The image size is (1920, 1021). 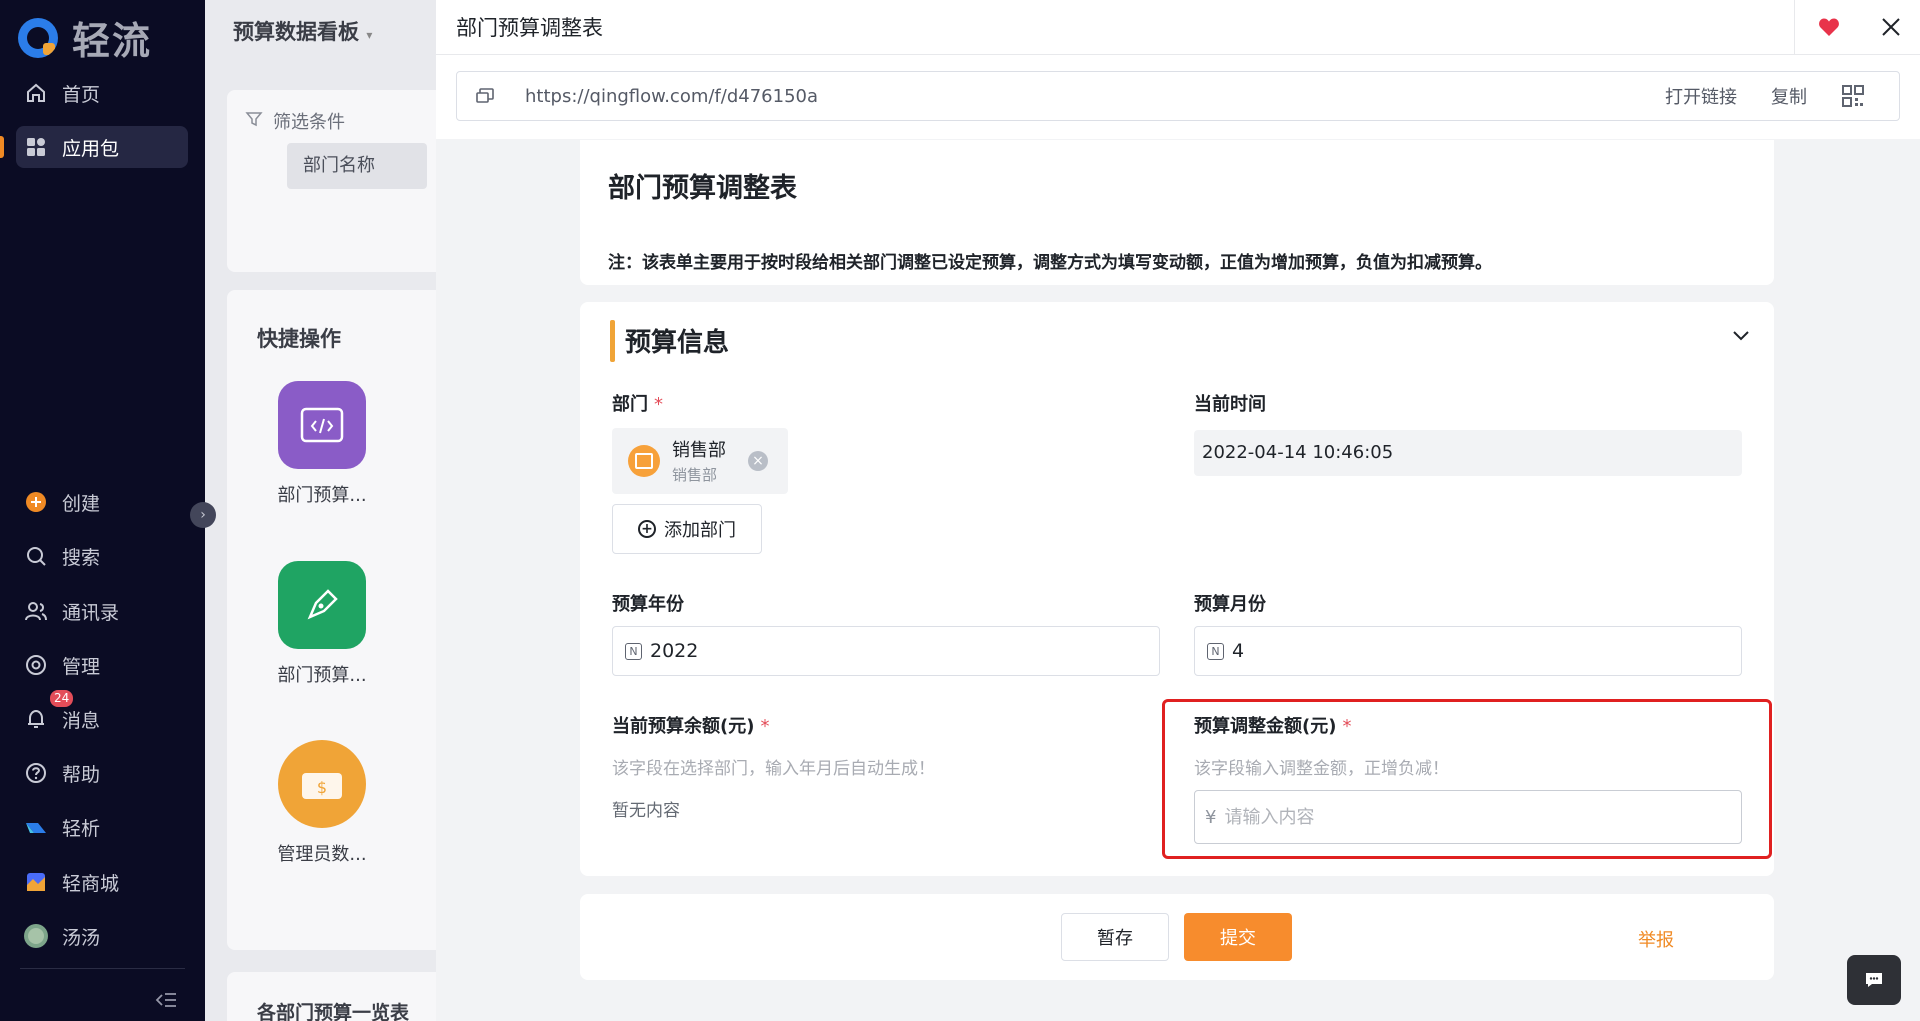 What do you see at coordinates (1829, 27) in the screenshot?
I see `favorite-heart-icon` at bounding box center [1829, 27].